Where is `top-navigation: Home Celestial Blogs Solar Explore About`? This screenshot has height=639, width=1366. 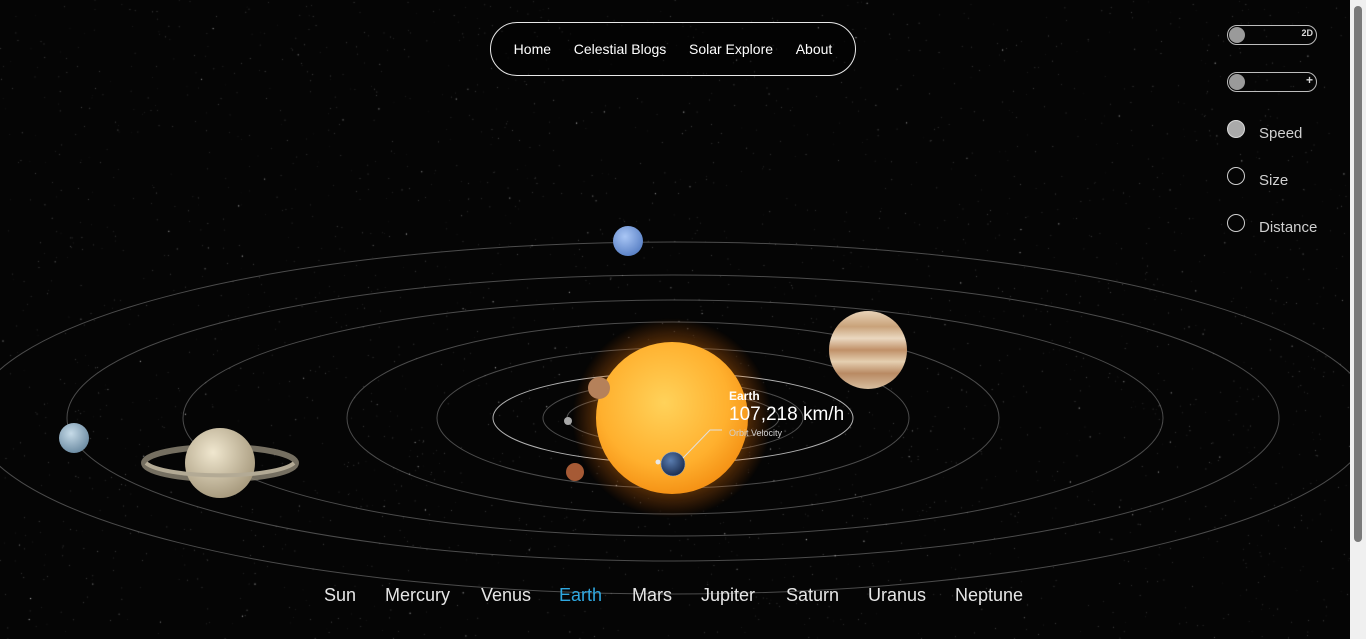
top-navigation: Home Celestial Blogs Solar Explore About is located at coordinates (673, 49).